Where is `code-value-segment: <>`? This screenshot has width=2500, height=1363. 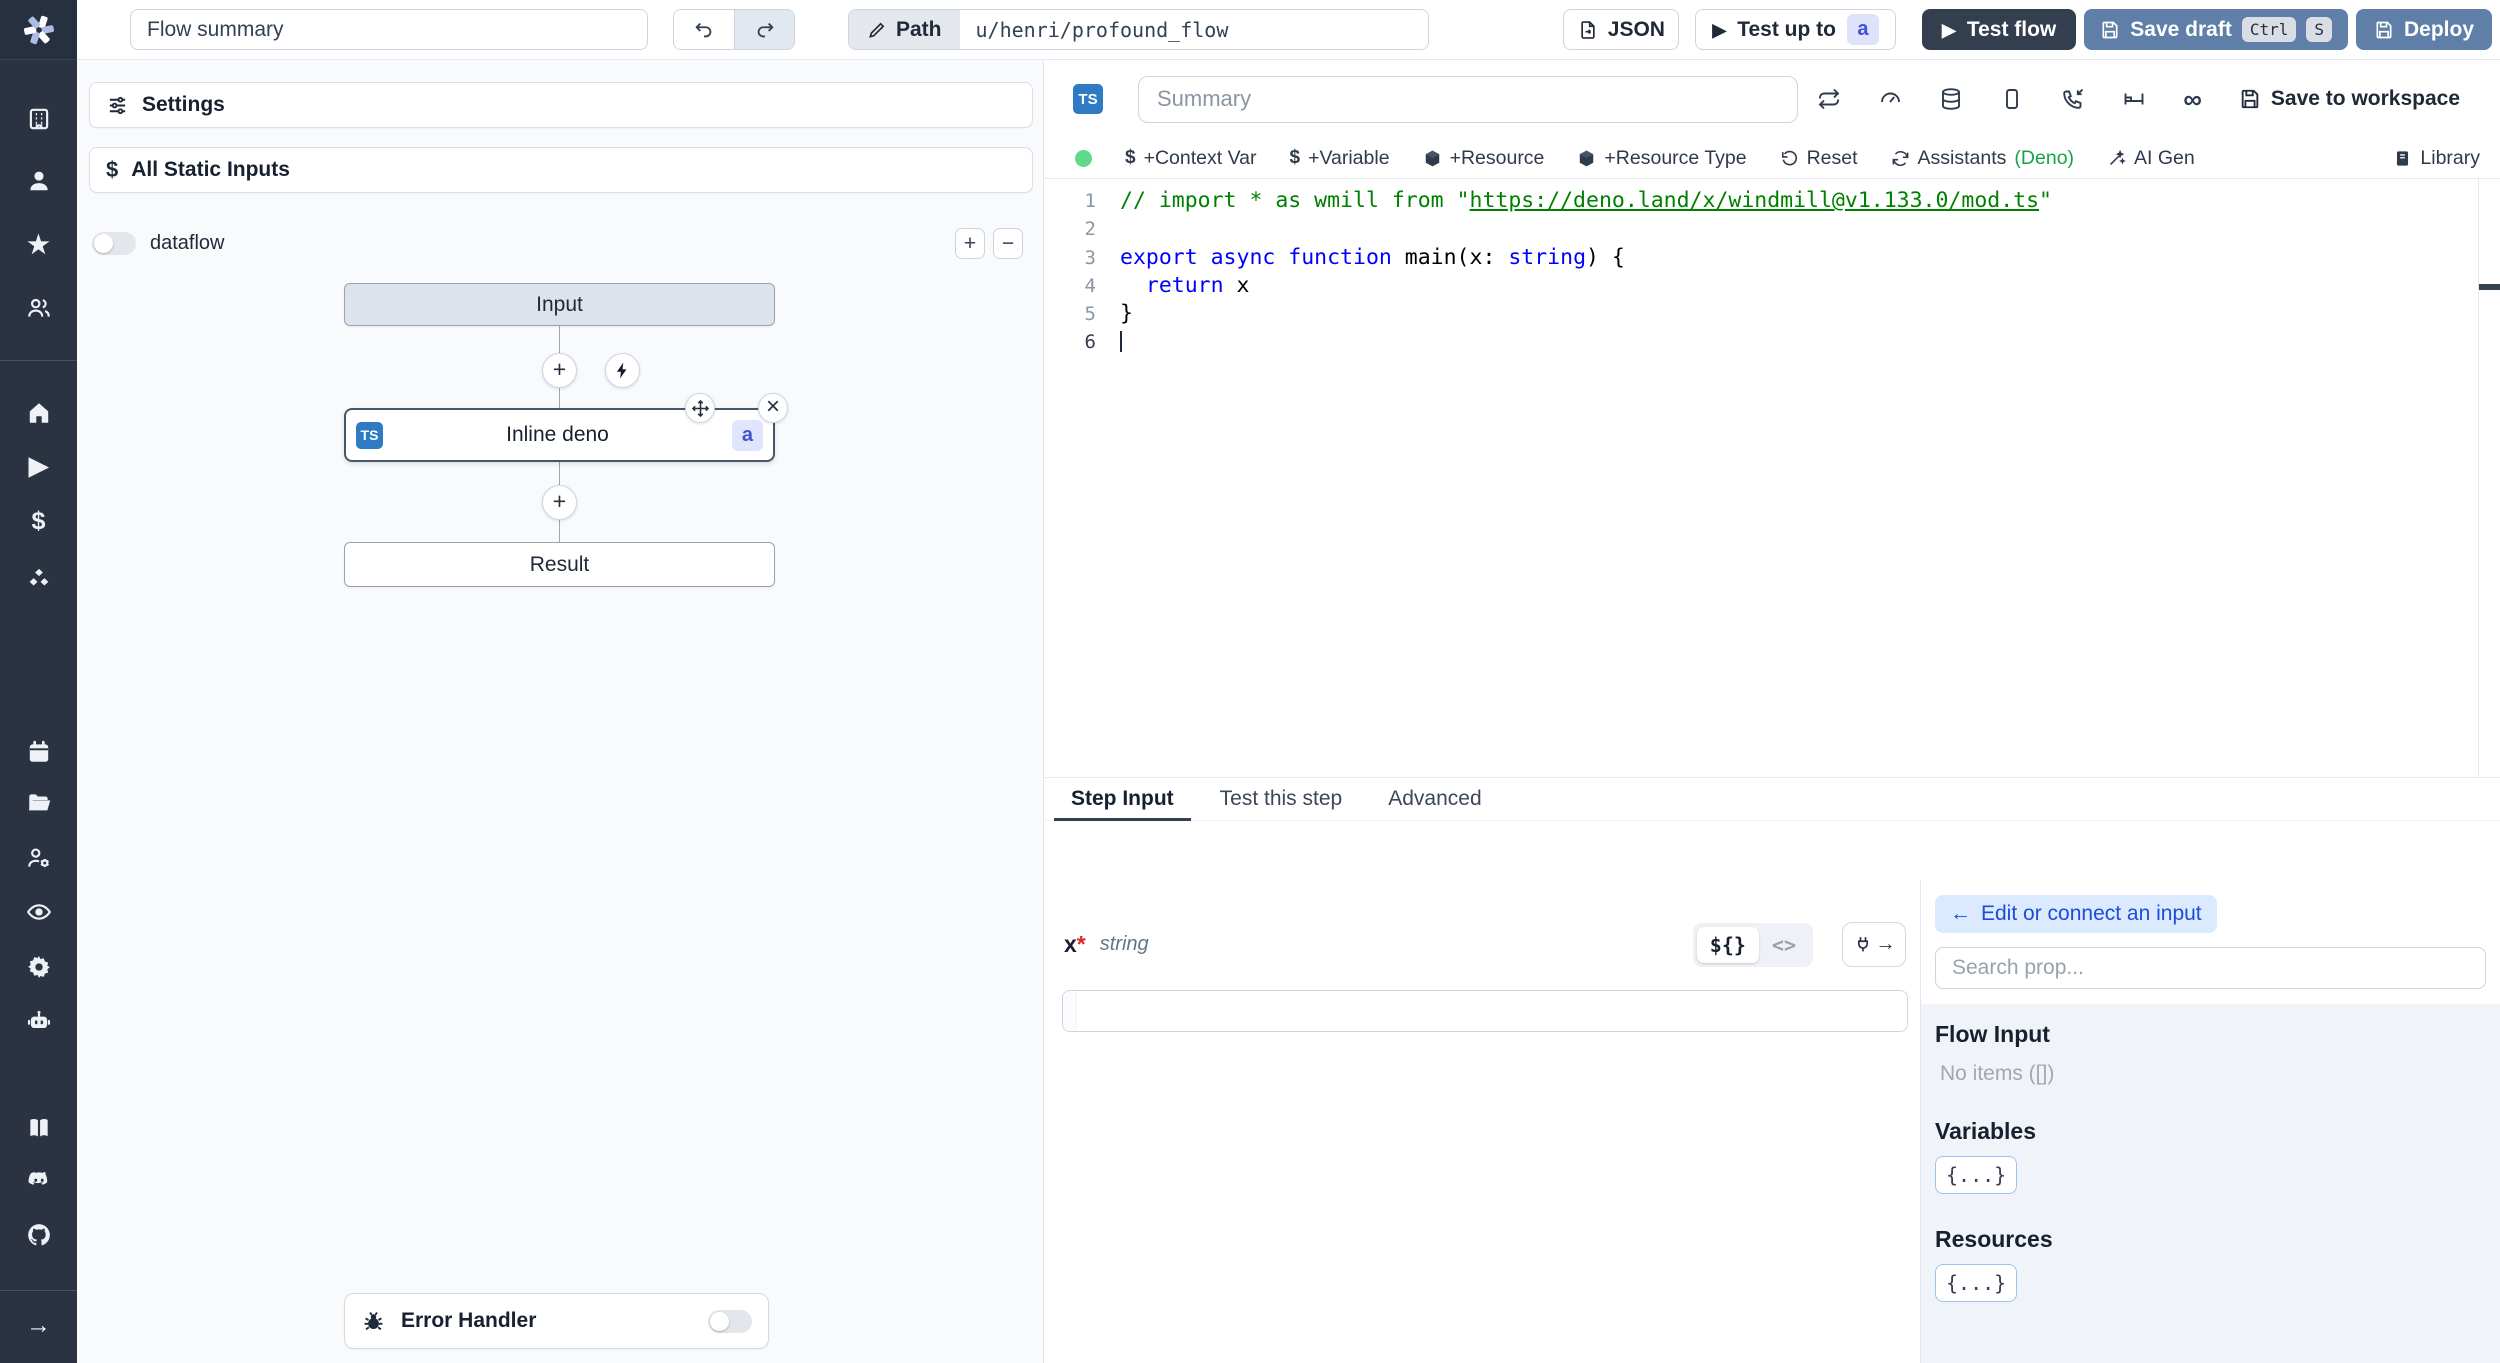 code-value-segment: <> is located at coordinates (1784, 945).